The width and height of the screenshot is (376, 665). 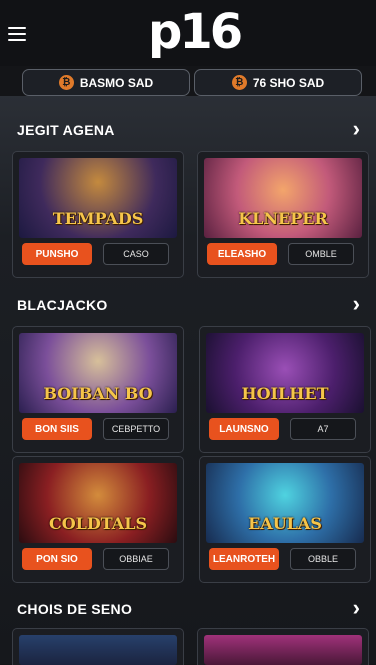 What do you see at coordinates (285, 393) in the screenshot?
I see `game-title-art: HOILHET` at bounding box center [285, 393].